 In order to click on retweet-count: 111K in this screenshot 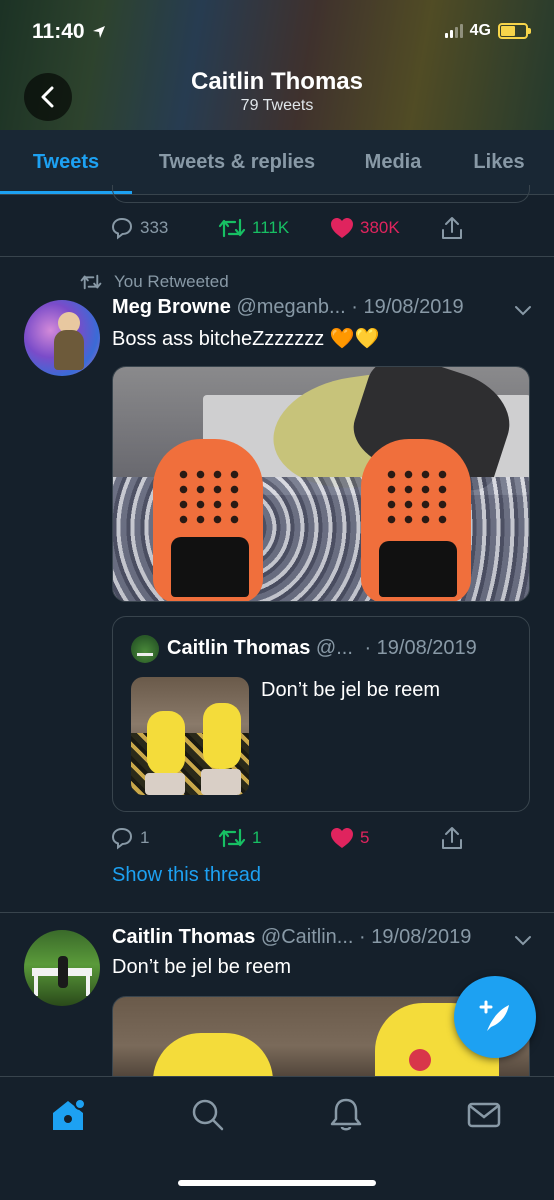, I will do `click(271, 227)`.